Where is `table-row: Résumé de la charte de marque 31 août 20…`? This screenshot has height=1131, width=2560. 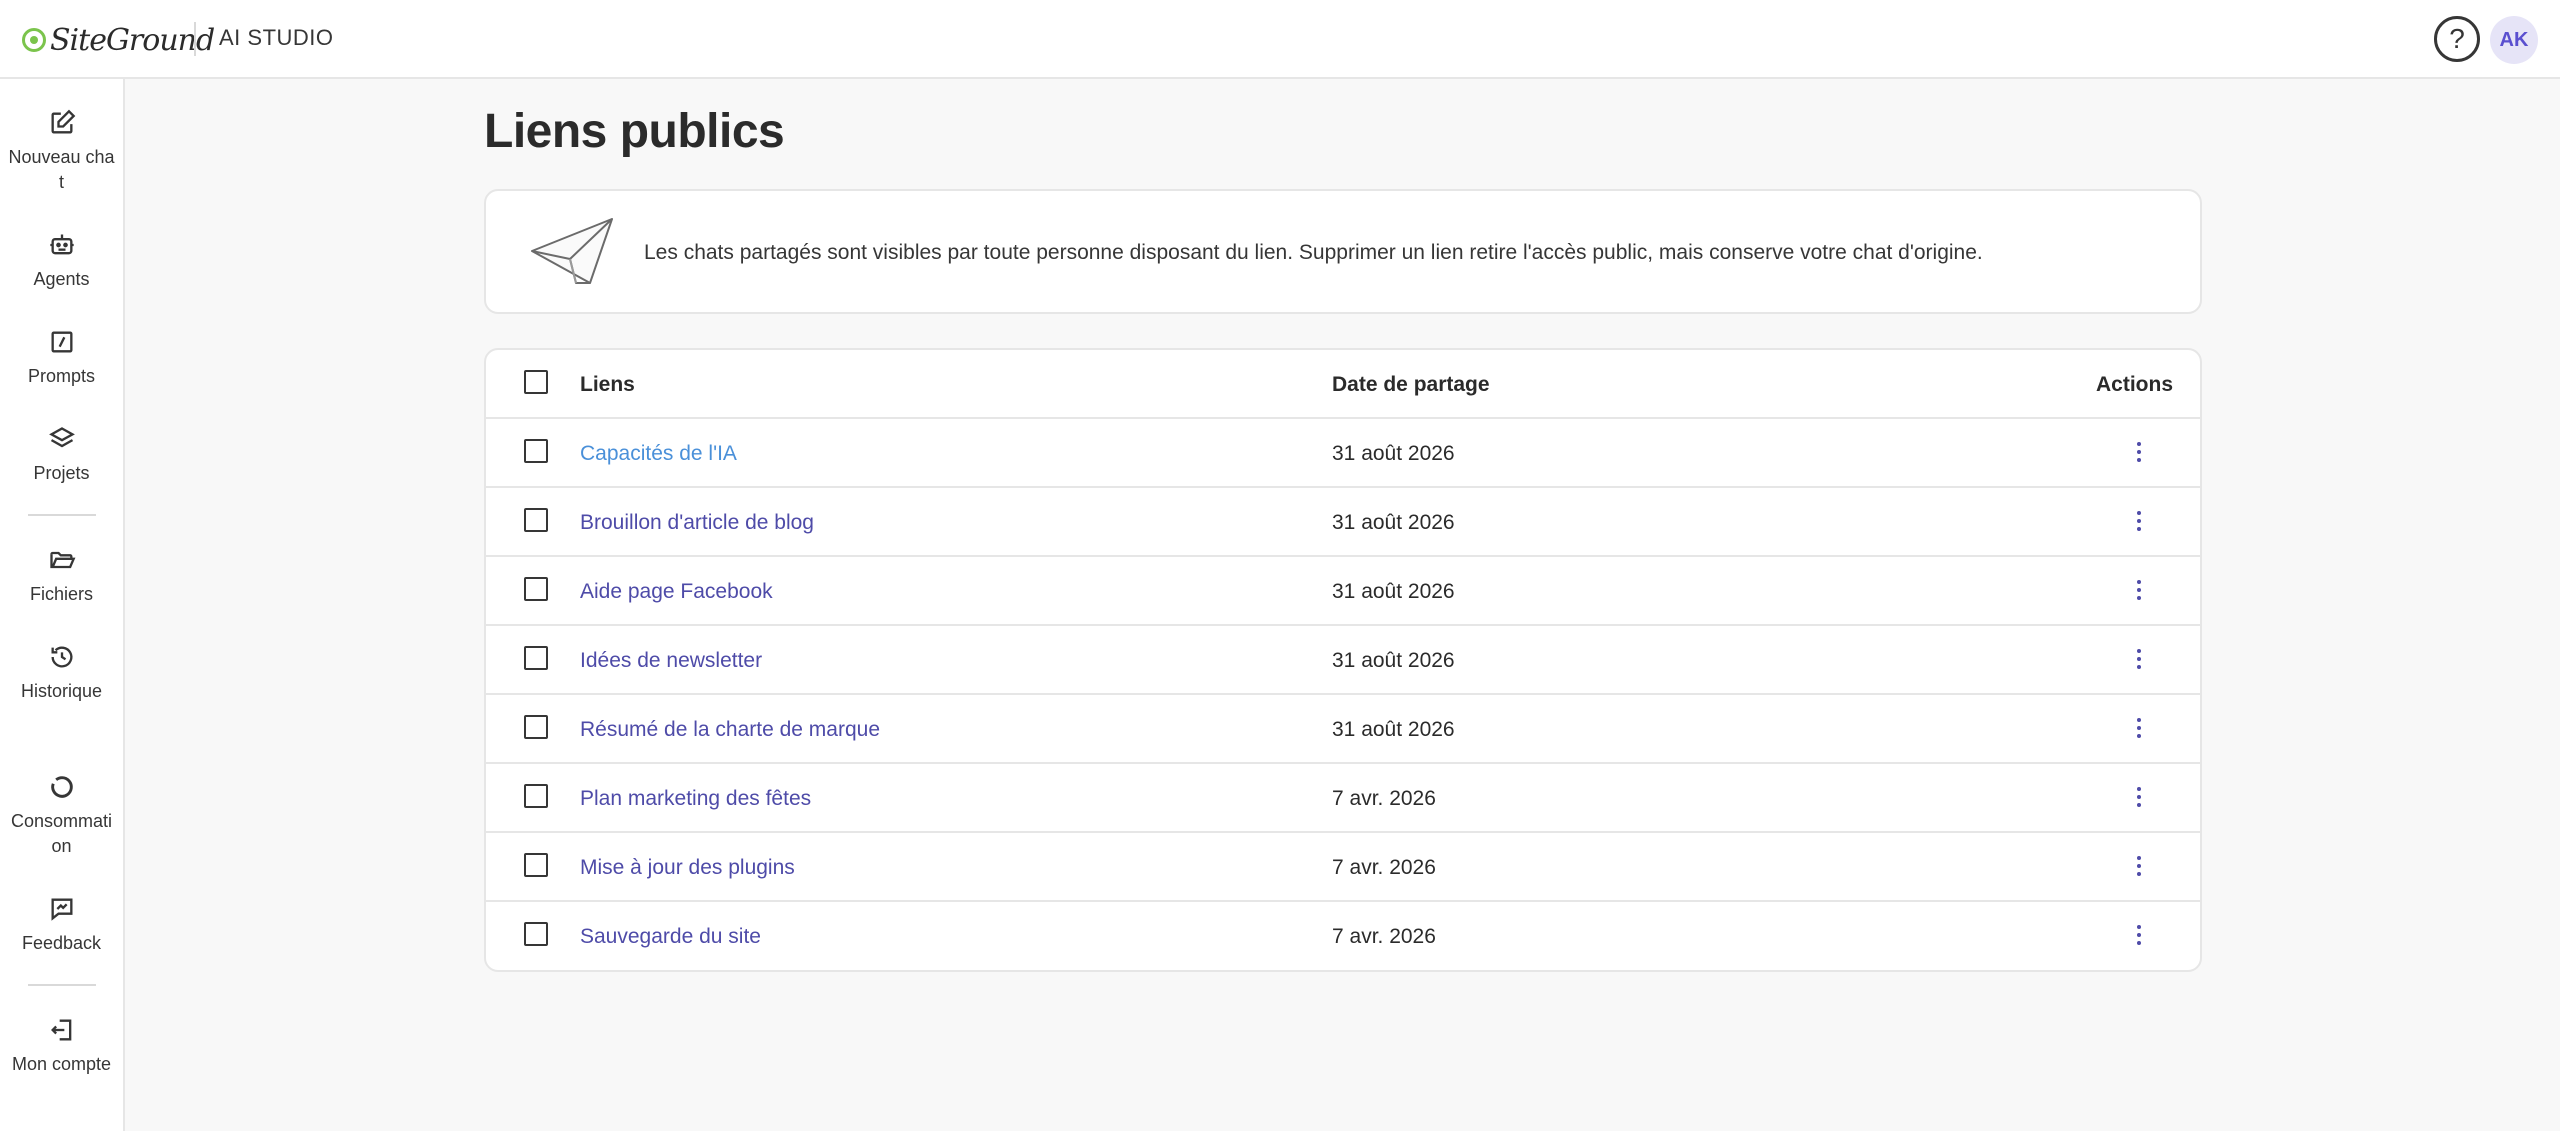
table-row: Résumé de la charte de marque 31 août 20… is located at coordinates (1343, 729).